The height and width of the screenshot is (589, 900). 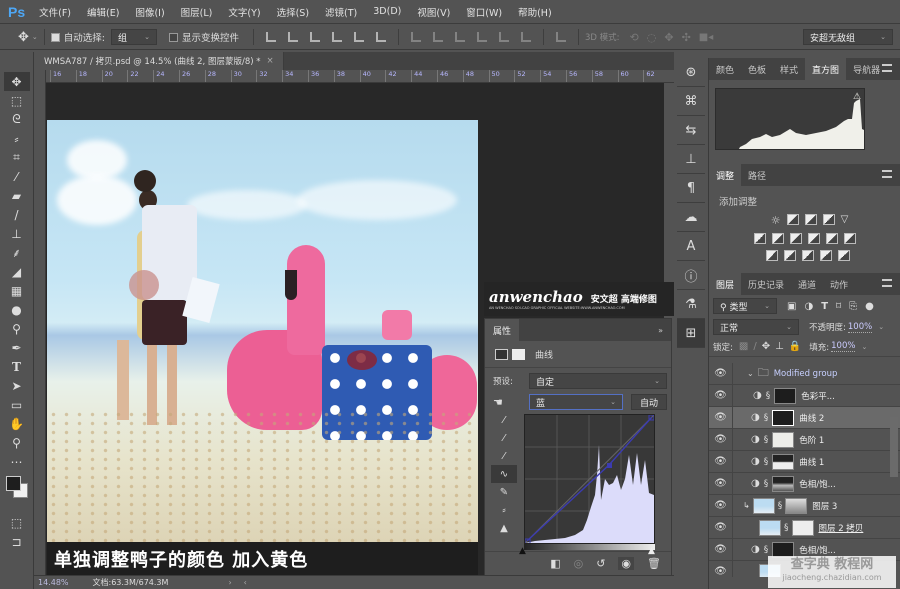 I want to click on exposure-icon, so click(x=828, y=219).